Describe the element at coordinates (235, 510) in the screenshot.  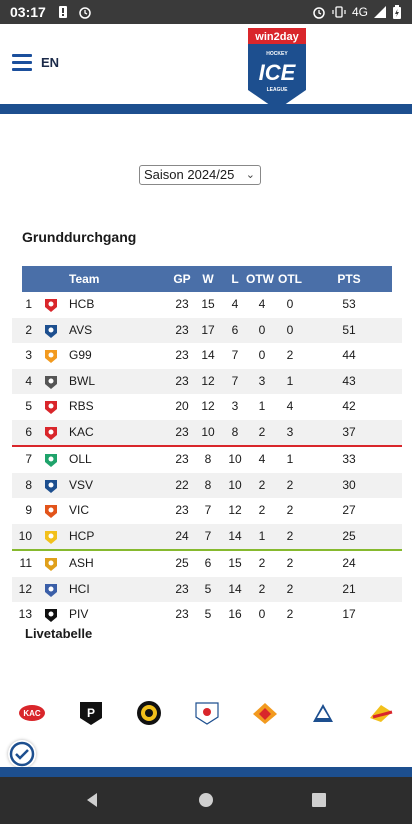
I see `row-losses: 12` at that location.